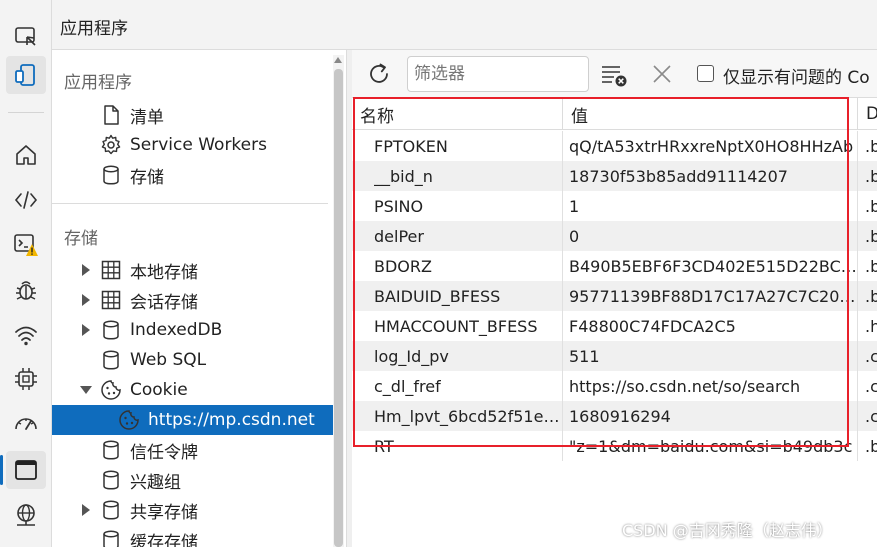 This screenshot has height=547, width=877. I want to click on table-row: RT "z=1&dm=baidu.com&si=b49db3c .b, so click(614, 446).